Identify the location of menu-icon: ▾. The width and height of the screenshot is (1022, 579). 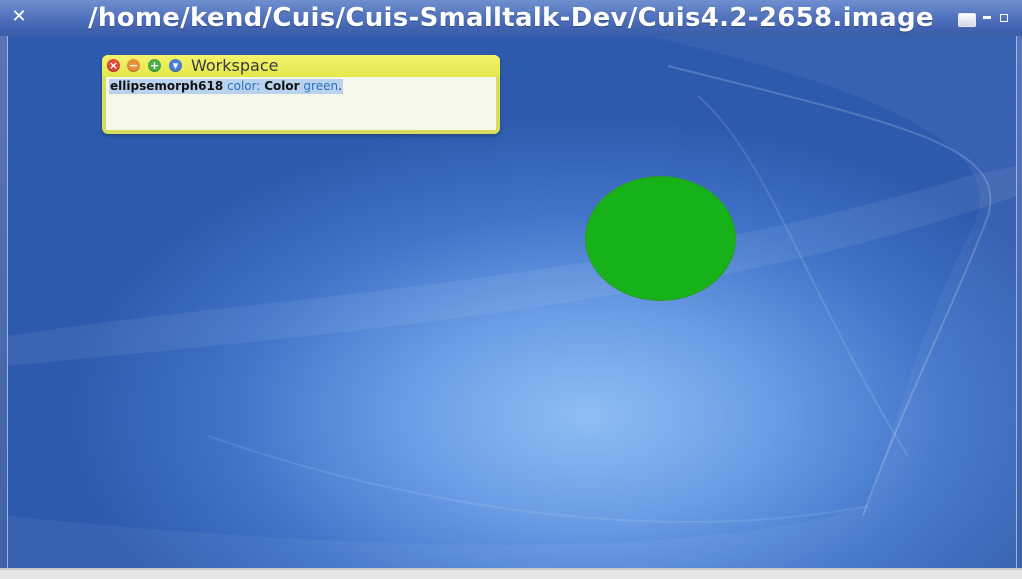
(175, 65).